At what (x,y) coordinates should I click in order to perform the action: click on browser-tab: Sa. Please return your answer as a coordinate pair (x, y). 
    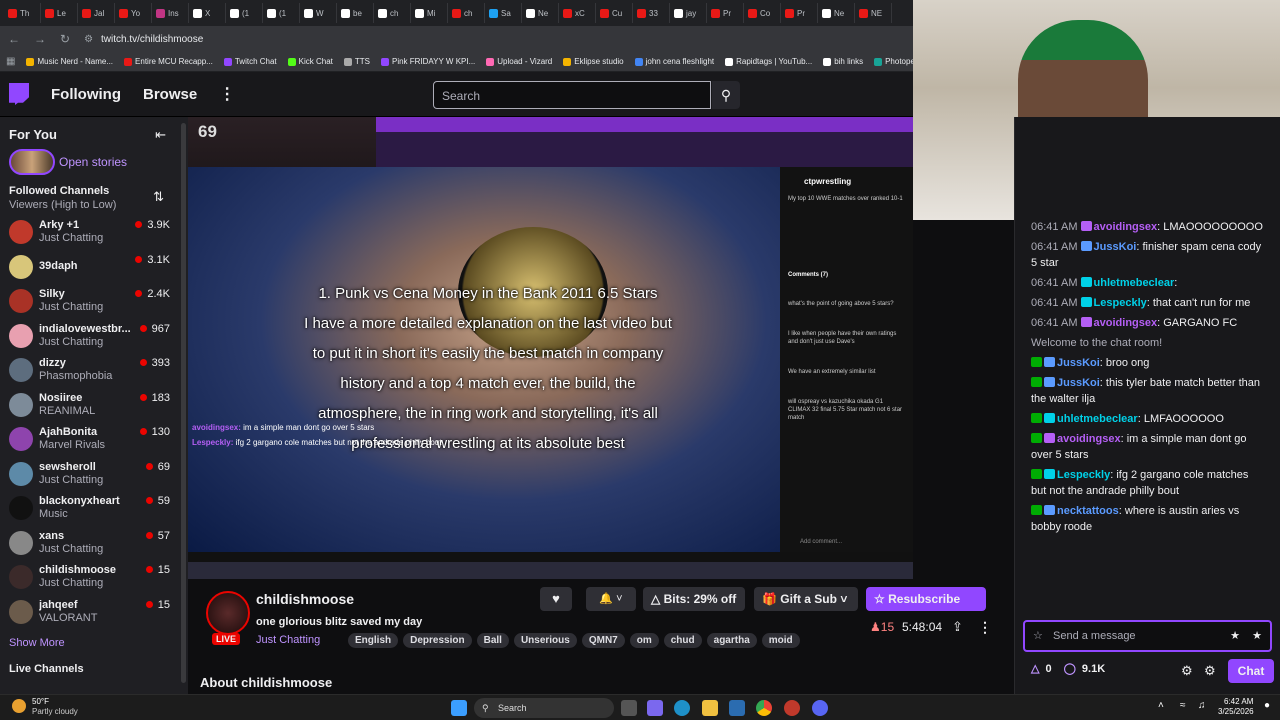
    Looking at the image, I should click on (503, 13).